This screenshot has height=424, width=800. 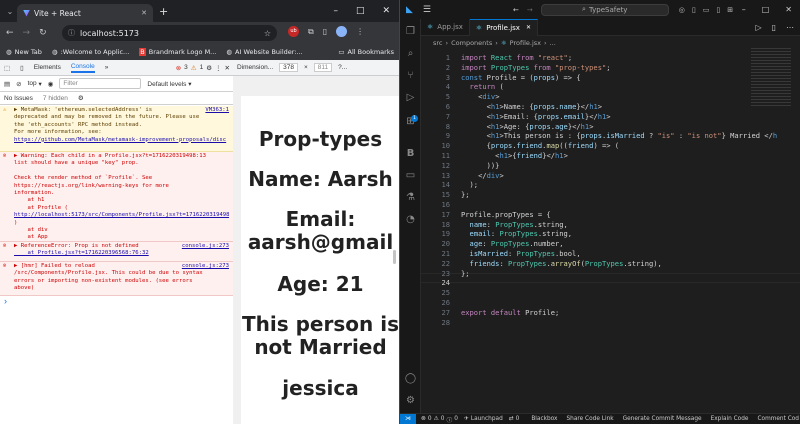 What do you see at coordinates (443, 419) in the screenshot?
I see `status-warnings: 0` at bounding box center [443, 419].